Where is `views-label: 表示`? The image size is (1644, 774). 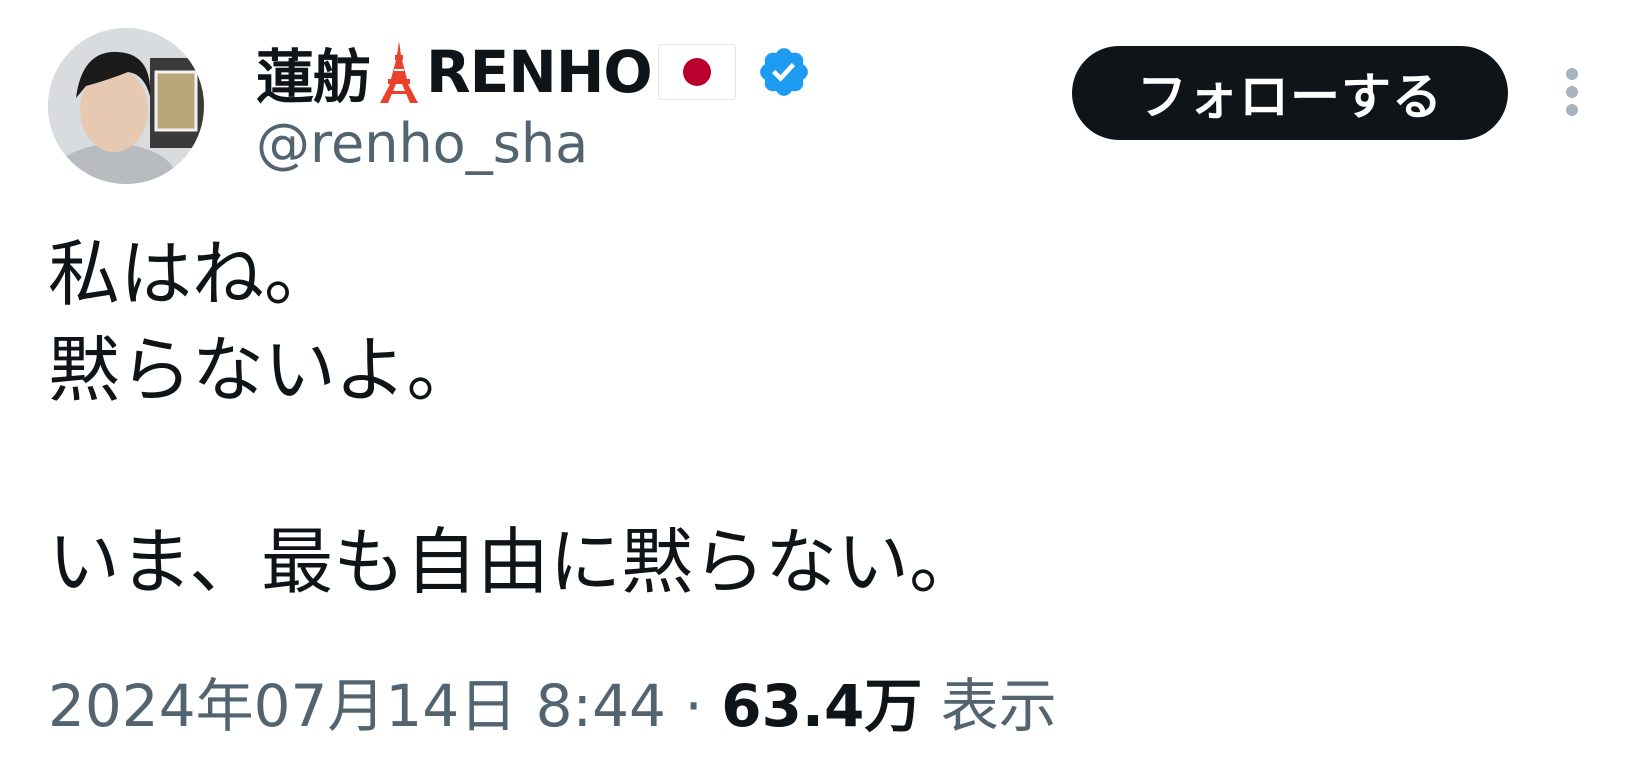 views-label: 表示 is located at coordinates (989, 706).